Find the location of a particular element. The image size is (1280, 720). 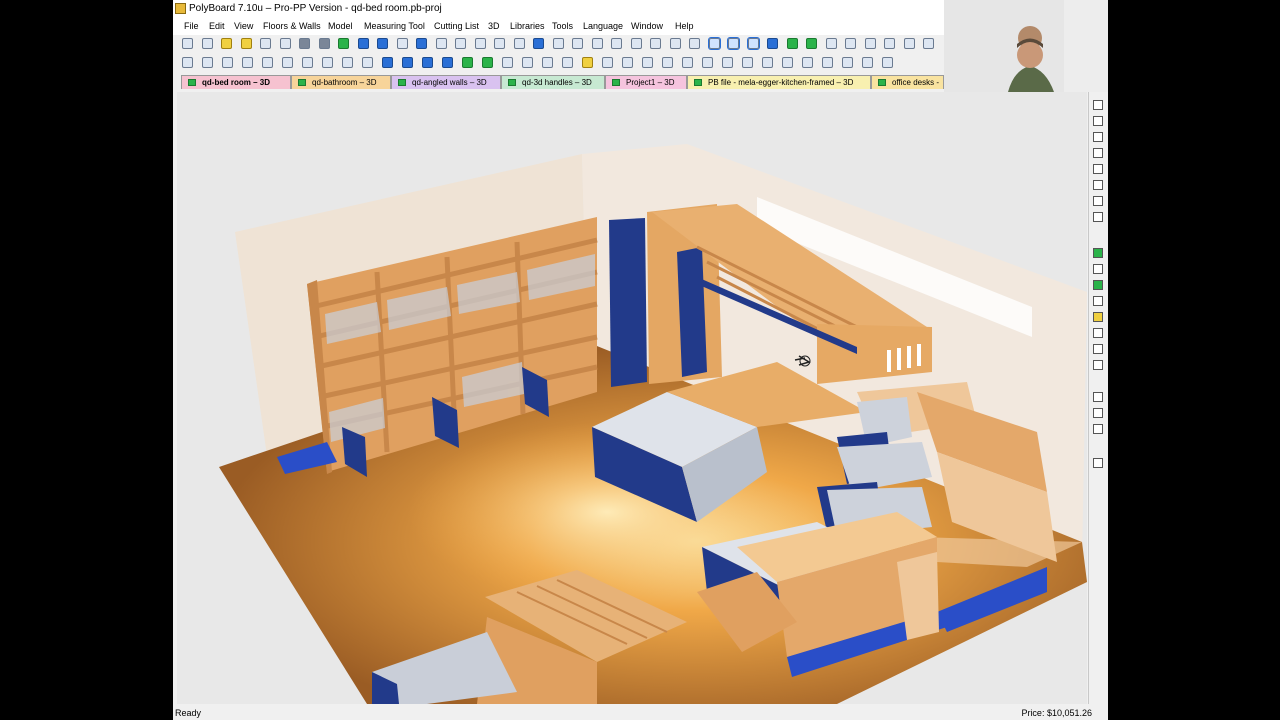

view-front-icon is located at coordinates (187, 62).